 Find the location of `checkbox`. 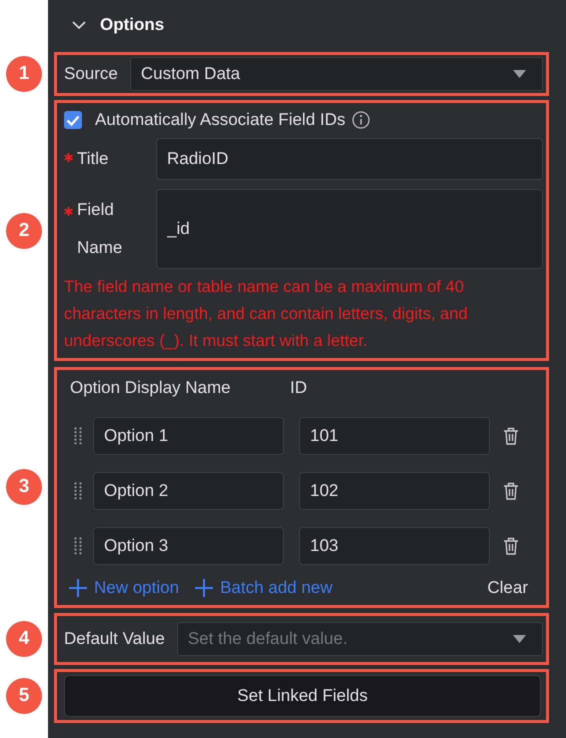

checkbox is located at coordinates (73, 120).